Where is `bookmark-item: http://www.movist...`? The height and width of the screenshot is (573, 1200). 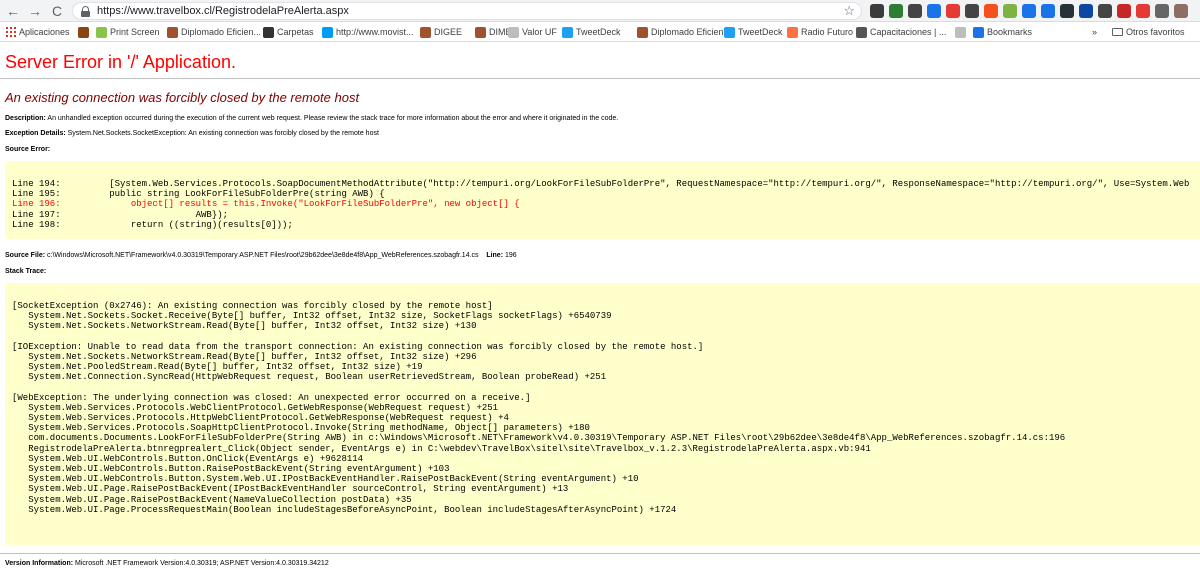
bookmark-item: http://www.movist... is located at coordinates (368, 32).